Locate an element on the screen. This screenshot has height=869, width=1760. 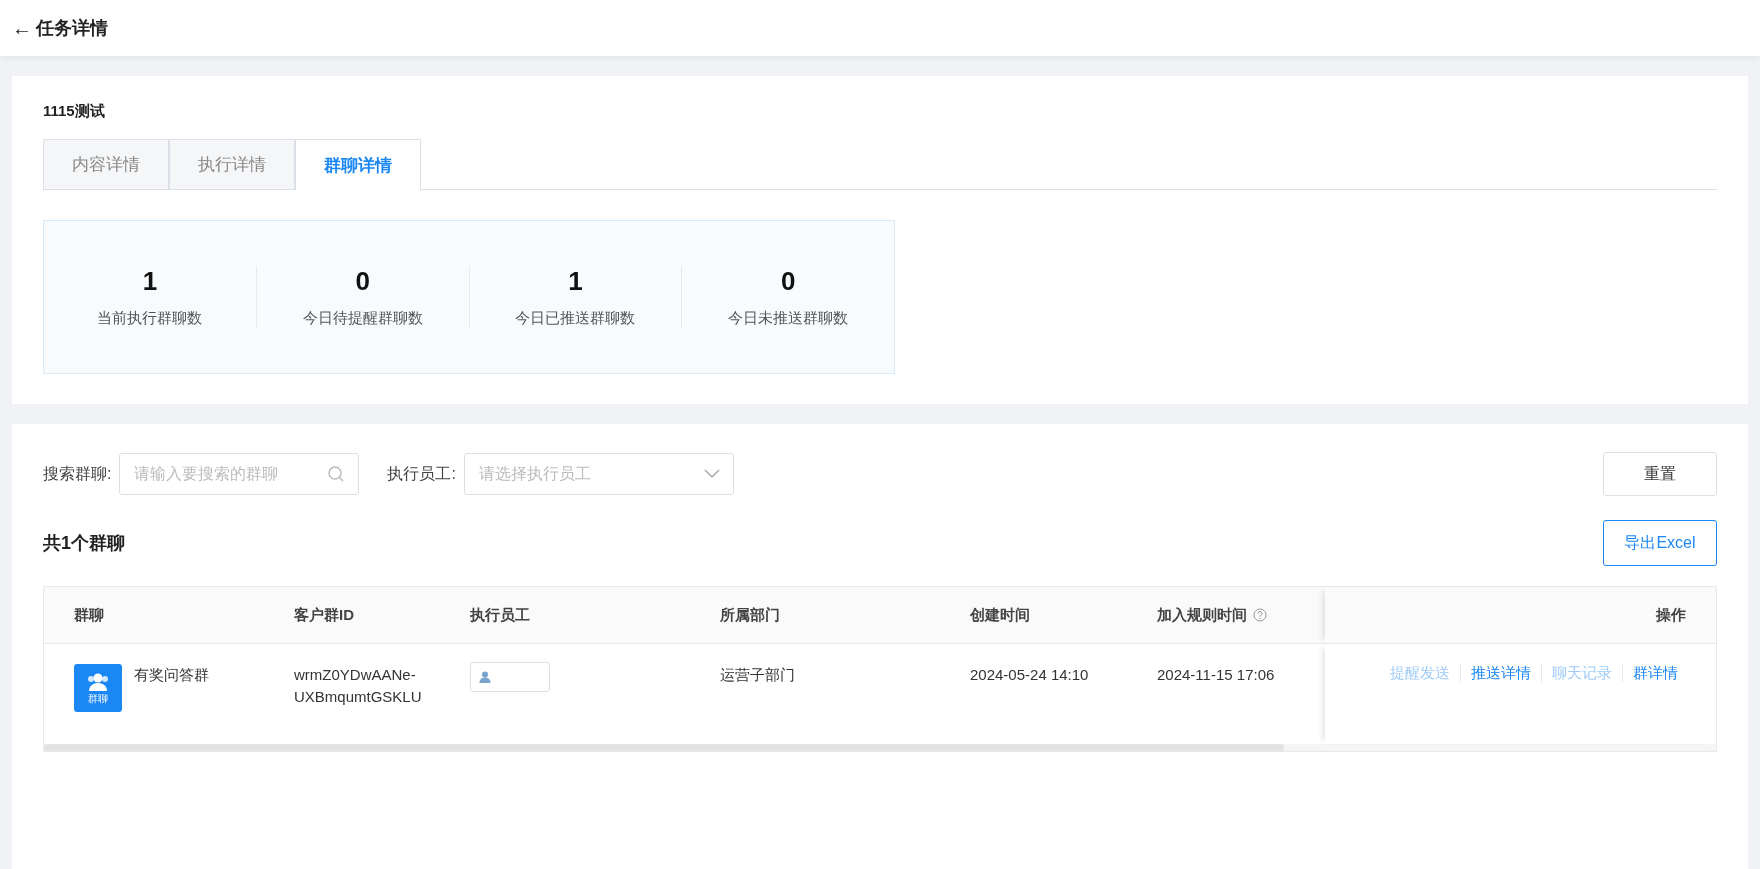
staff-label: 执行员工: is located at coordinates (421, 473).